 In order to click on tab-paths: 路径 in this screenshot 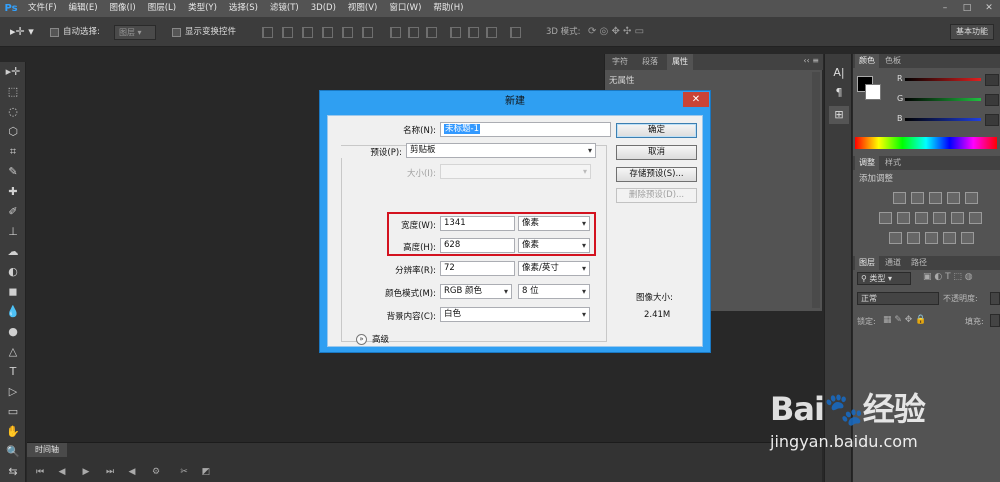, I will do `click(919, 263)`.